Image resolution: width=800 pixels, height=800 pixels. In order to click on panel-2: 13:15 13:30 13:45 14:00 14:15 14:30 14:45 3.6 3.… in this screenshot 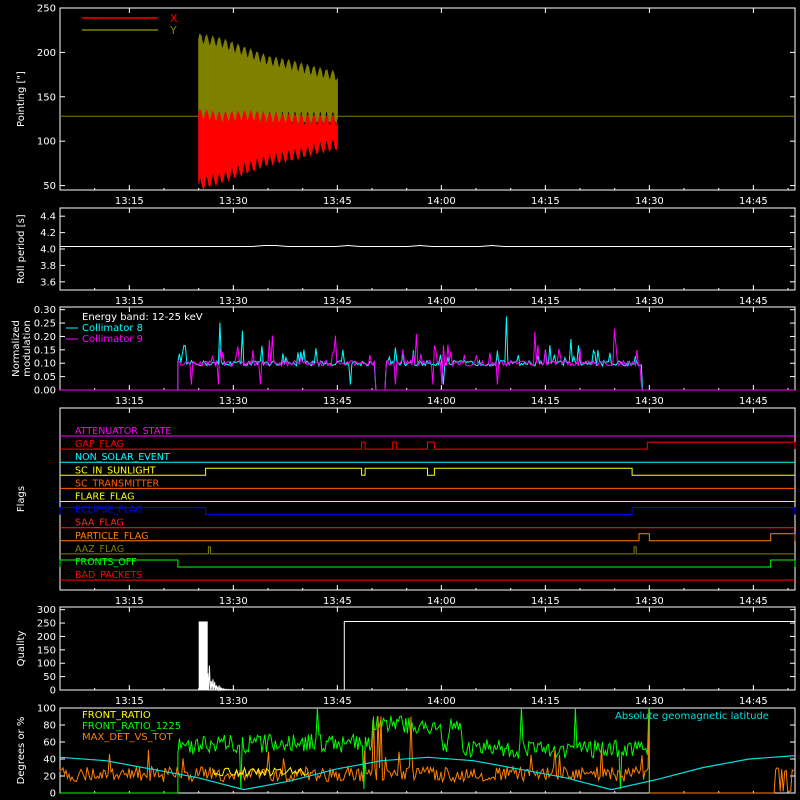, I will do `click(406, 257)`.